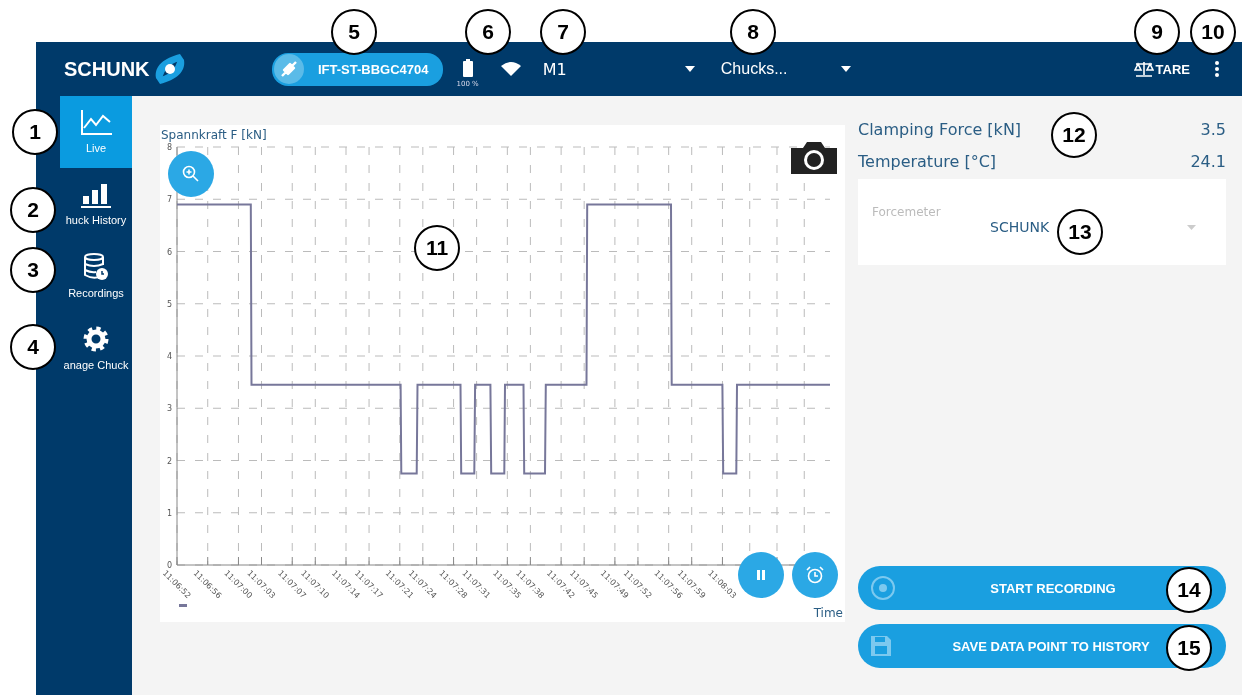 This screenshot has width=1242, height=695. I want to click on y-tick-label: 2, so click(169, 461).